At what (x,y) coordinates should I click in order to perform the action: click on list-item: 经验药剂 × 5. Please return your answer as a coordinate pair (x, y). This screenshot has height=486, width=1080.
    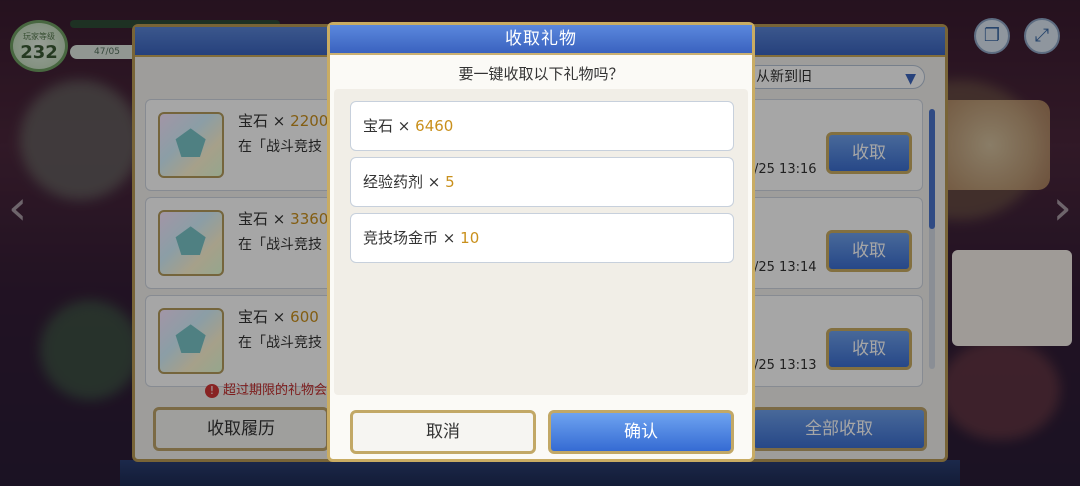
    Looking at the image, I should click on (542, 182).